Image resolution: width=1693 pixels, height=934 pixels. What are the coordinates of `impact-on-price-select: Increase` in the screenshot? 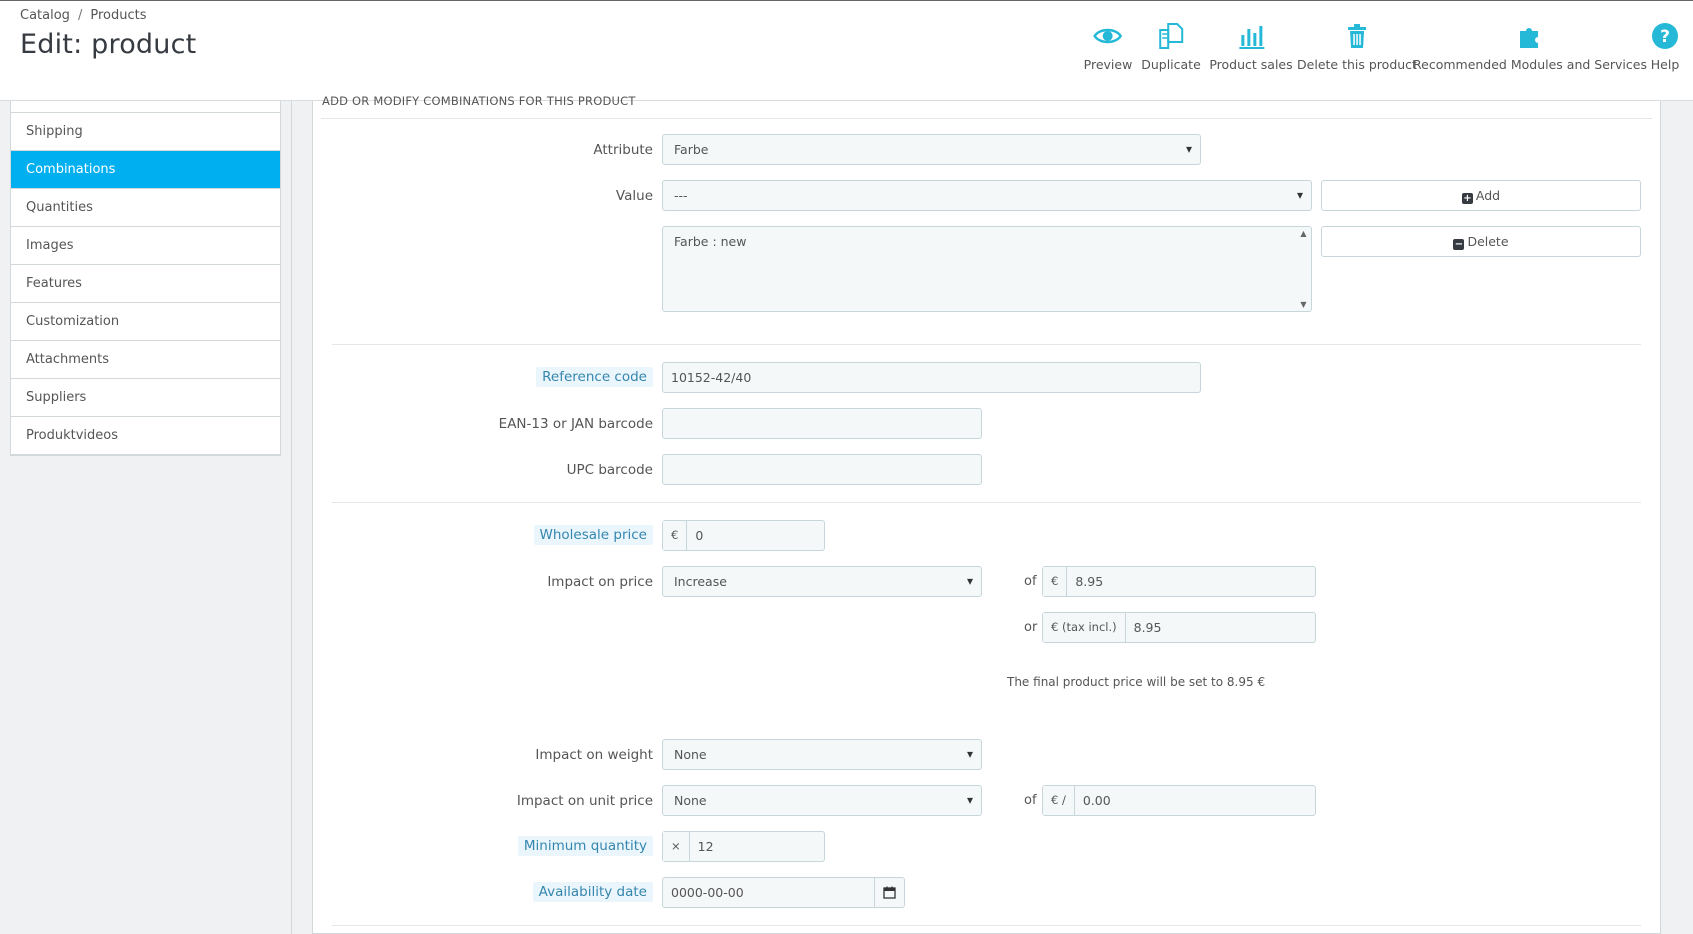 It's located at (822, 581).